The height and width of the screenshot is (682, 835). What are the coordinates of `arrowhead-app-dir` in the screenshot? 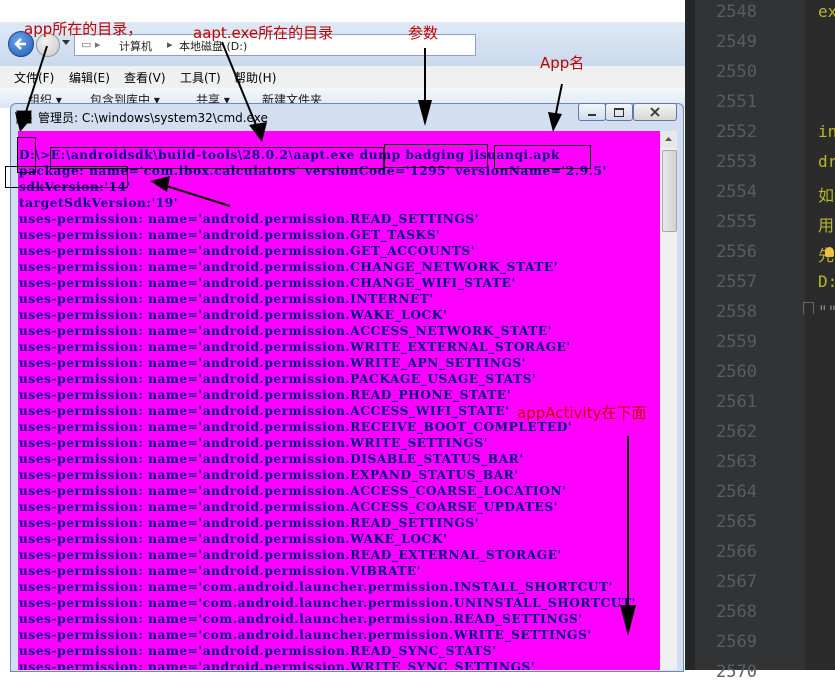 It's located at (23, 122).